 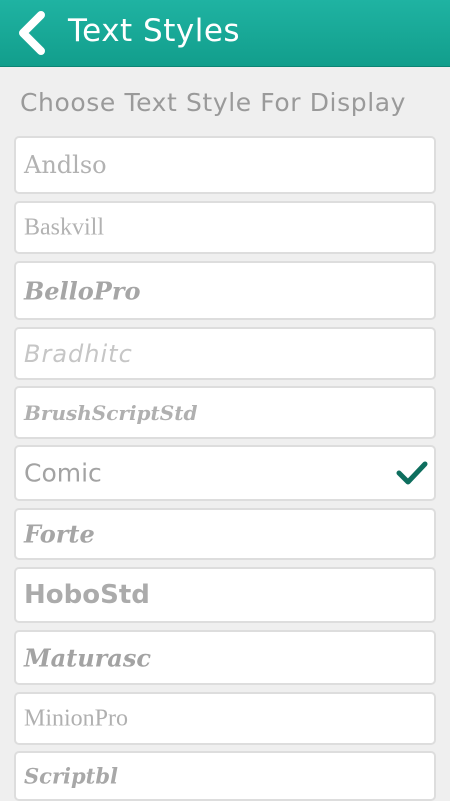 What do you see at coordinates (87, 595) in the screenshot?
I see `text-style-label: HoboStd` at bounding box center [87, 595].